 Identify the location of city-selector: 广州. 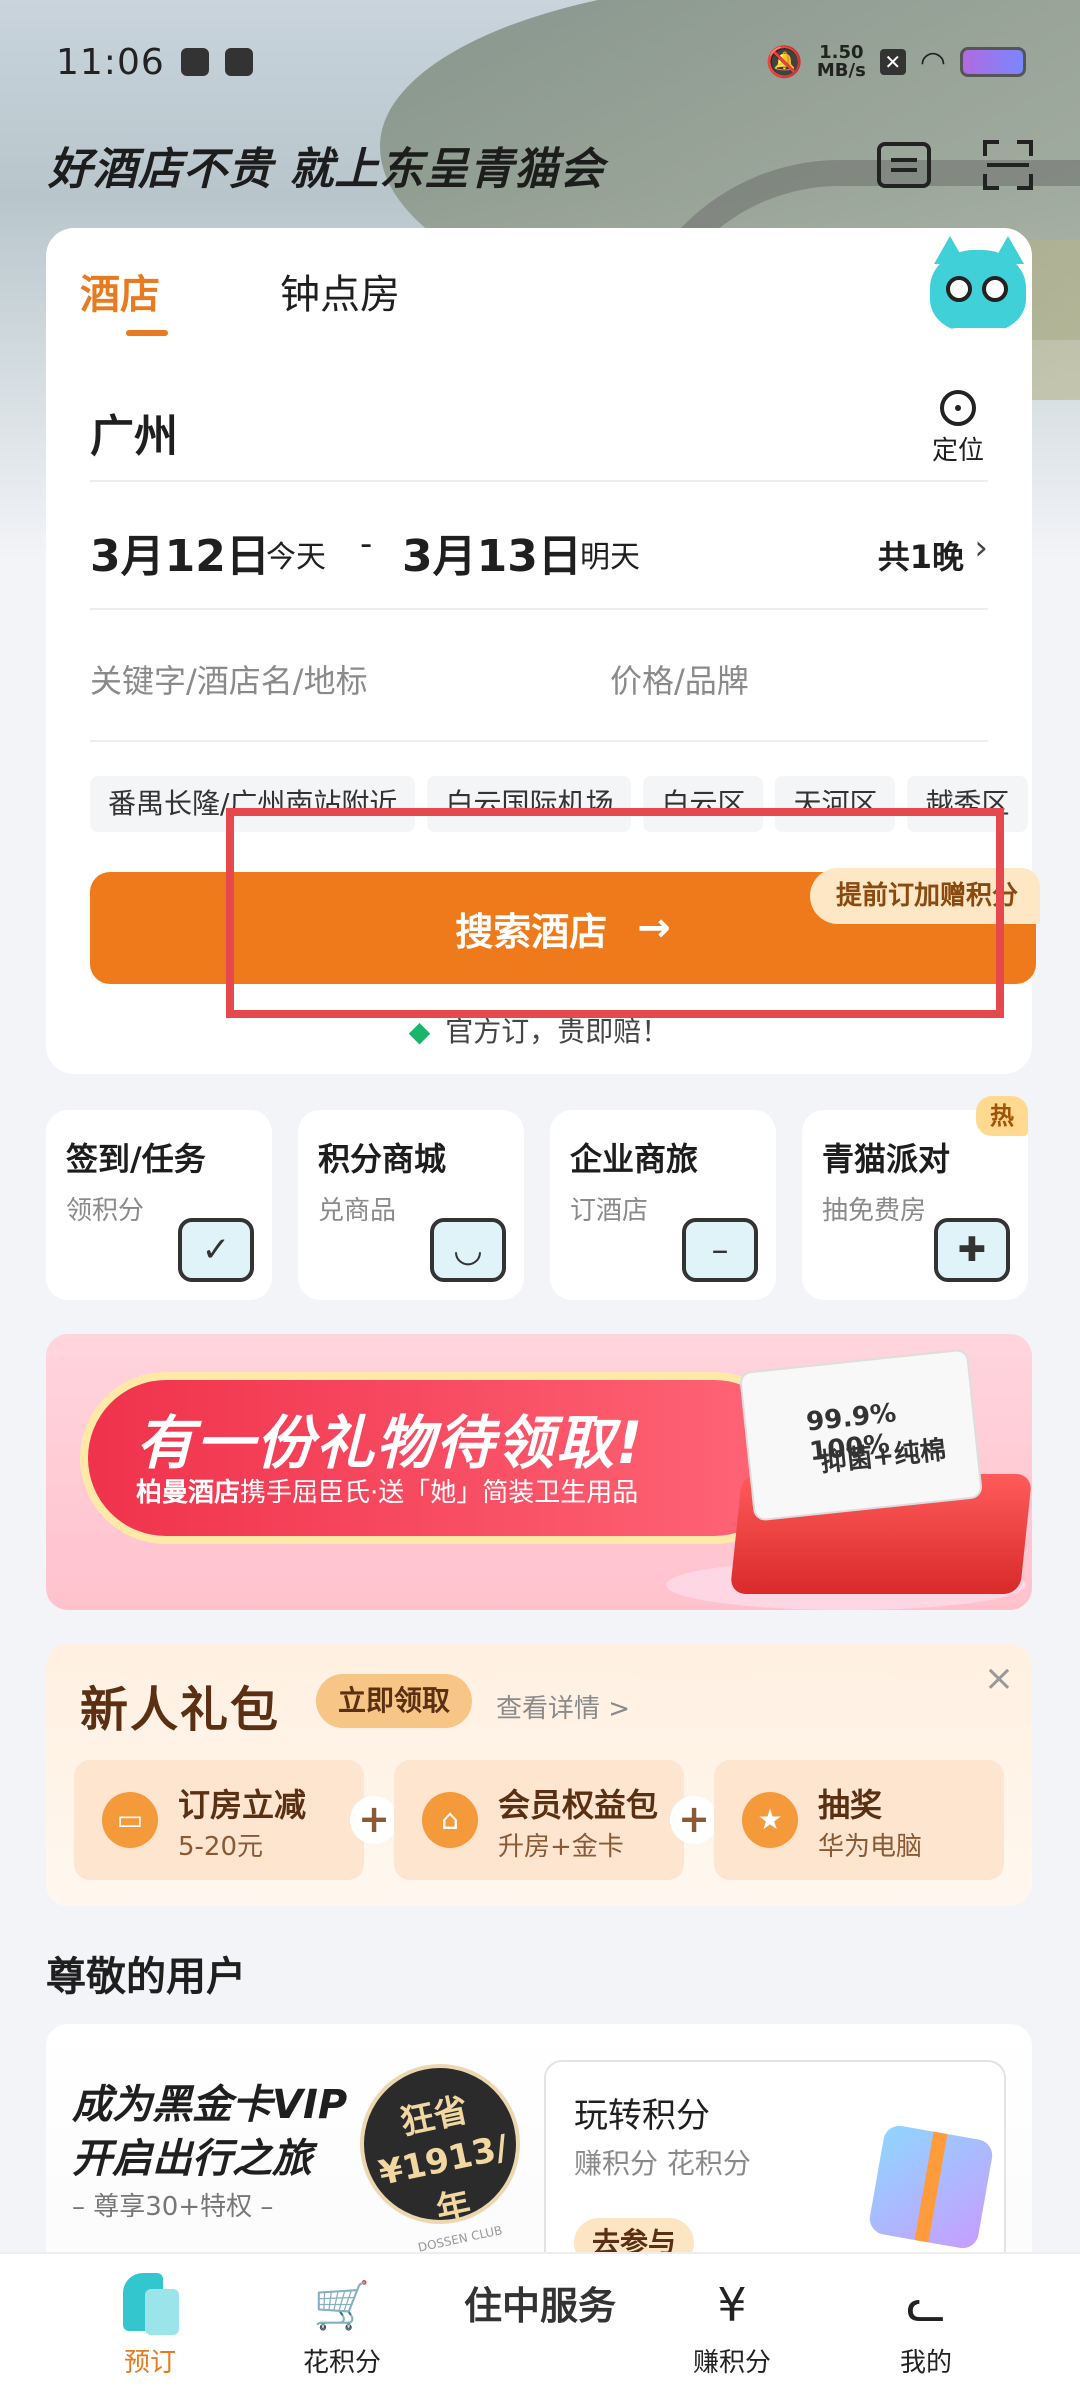
(134, 432).